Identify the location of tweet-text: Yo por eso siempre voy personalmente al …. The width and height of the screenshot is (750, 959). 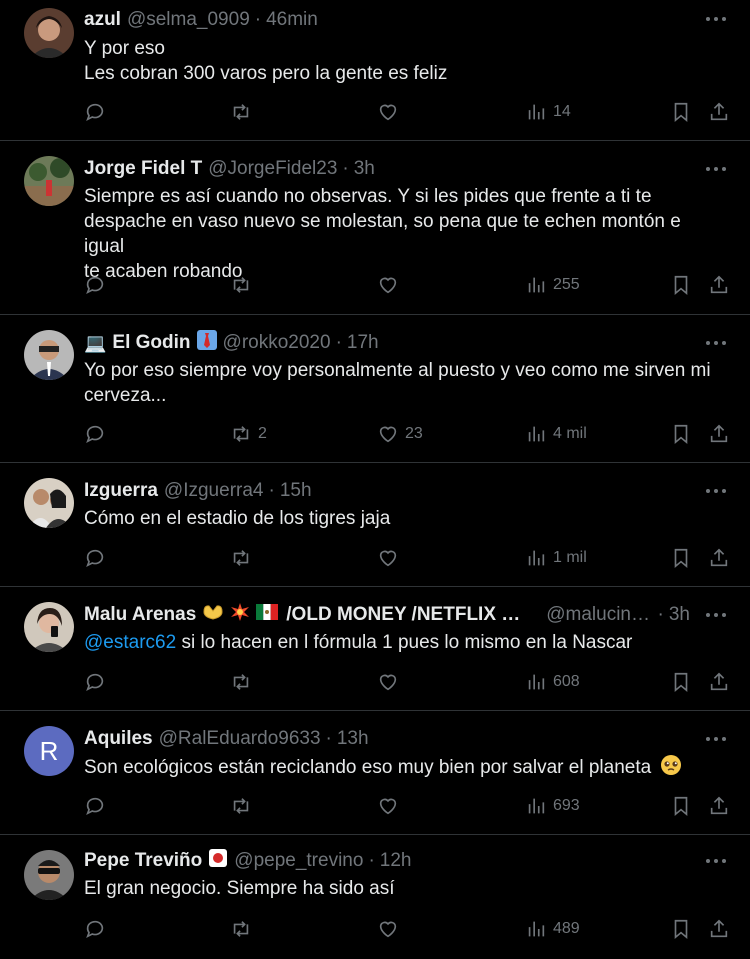
(402, 383).